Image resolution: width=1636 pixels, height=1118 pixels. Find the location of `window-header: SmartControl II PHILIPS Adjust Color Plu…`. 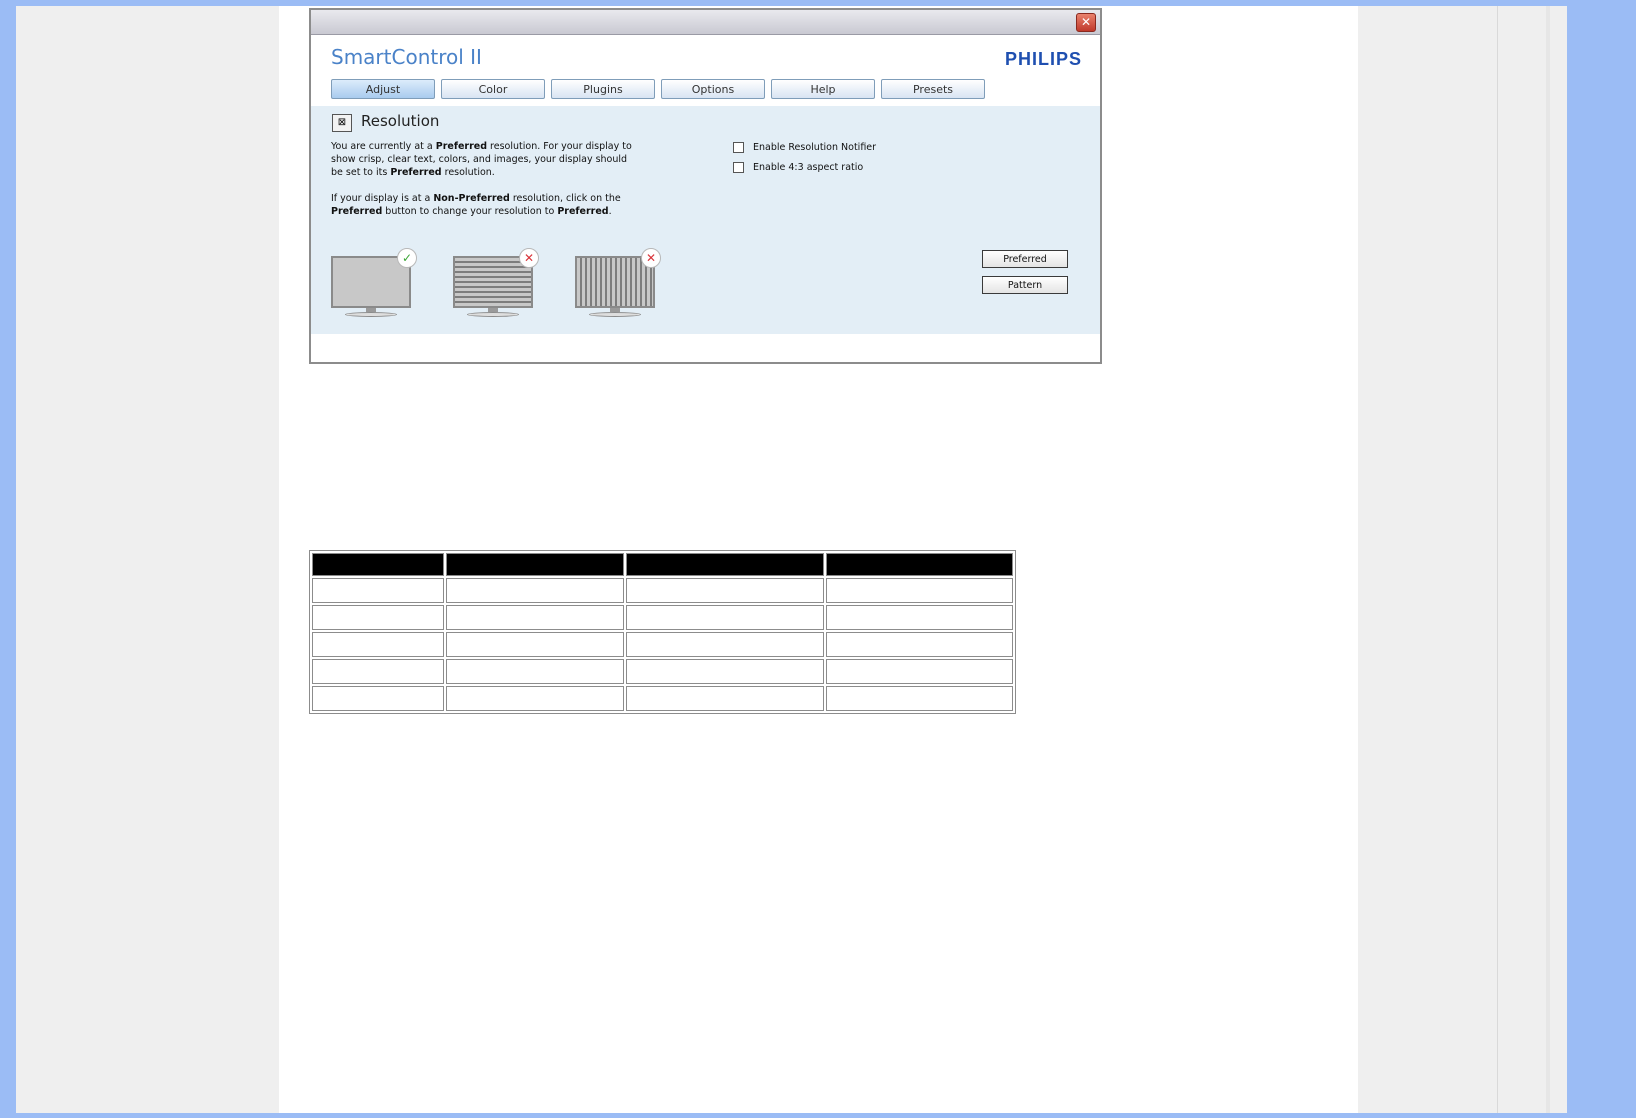

window-header: SmartControl II PHILIPS Adjust Color Plu… is located at coordinates (705, 72).